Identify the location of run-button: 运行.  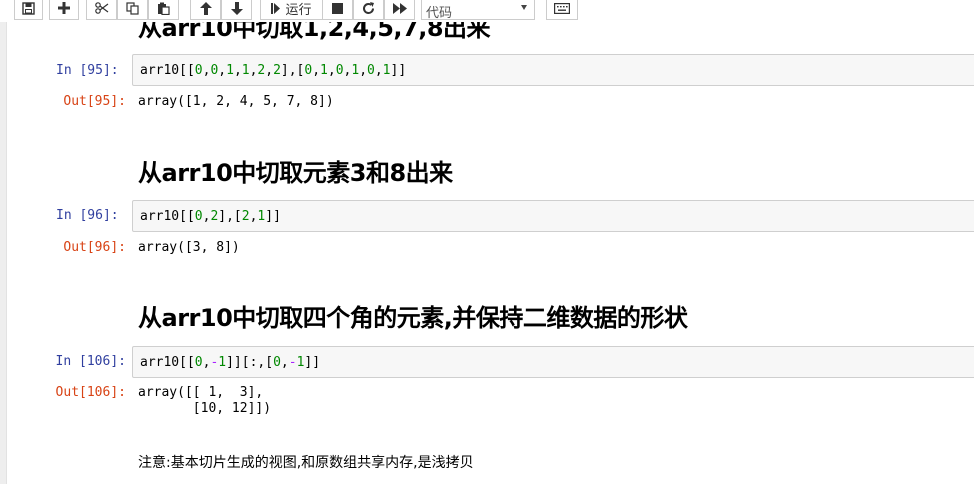
(291, 10).